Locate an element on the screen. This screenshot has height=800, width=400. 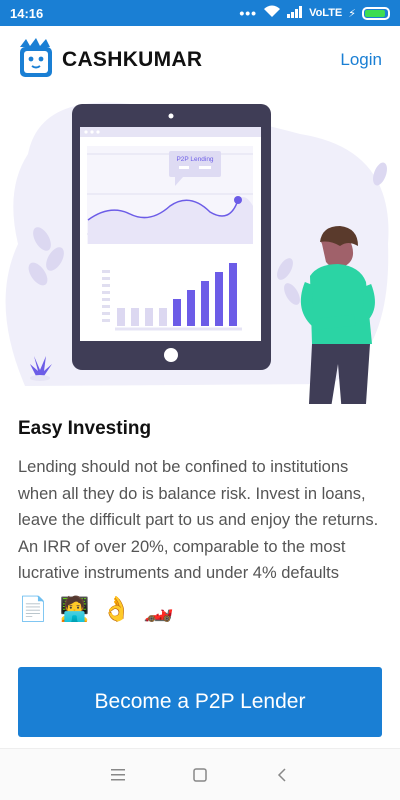
status-time: 14:16 is located at coordinates (27, 13).